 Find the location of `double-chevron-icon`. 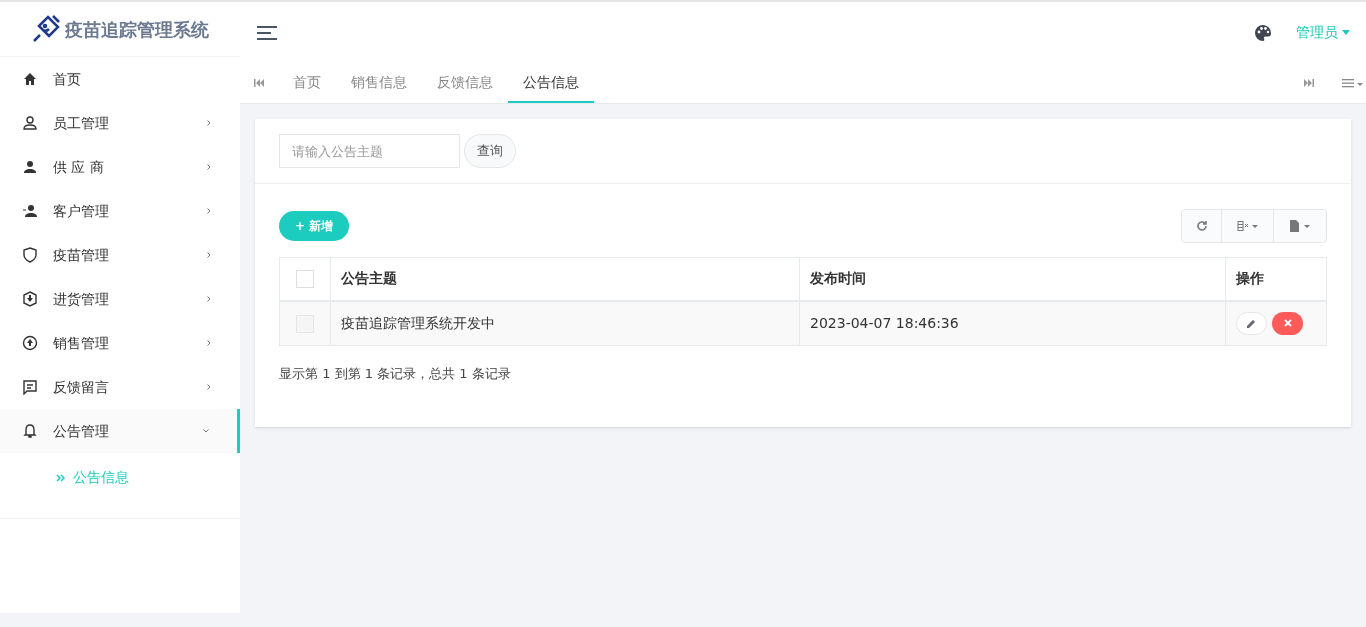

double-chevron-icon is located at coordinates (60, 477).